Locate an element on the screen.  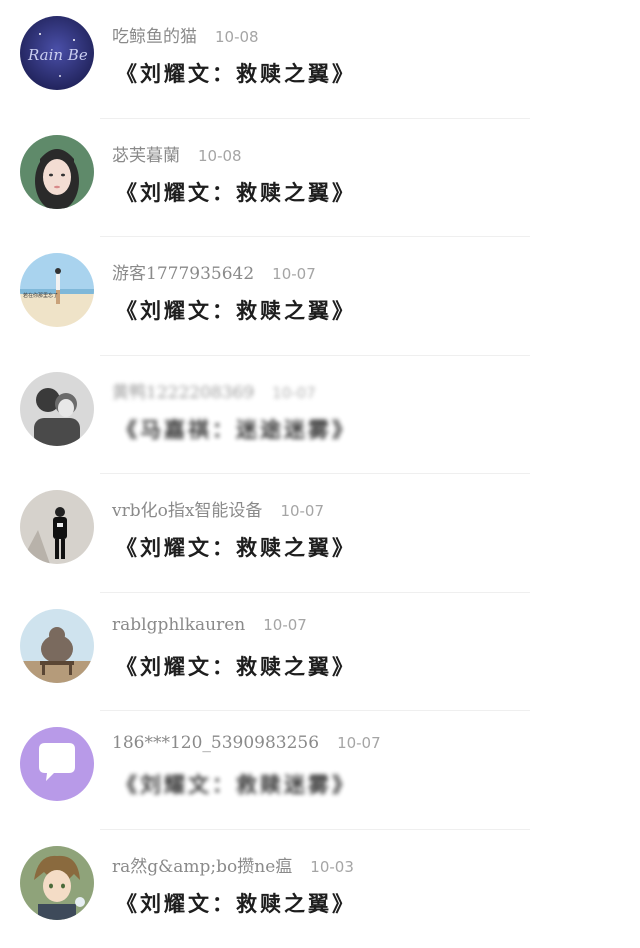
comment-item: 苾芙暮蘭 10-08 《刘耀文：救赎之翼》 is located at coordinates (320, 178).